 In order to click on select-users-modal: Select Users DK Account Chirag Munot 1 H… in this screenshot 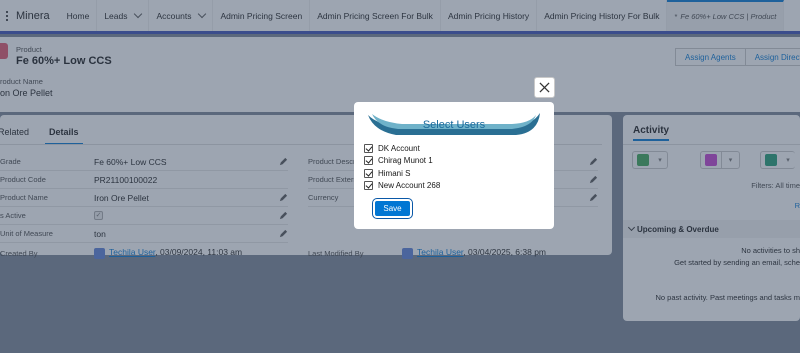, I will do `click(454, 165)`.